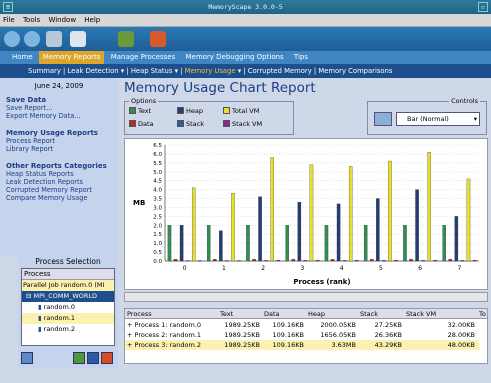 The image size is (491, 383). I want to click on table-cell: + Process 2: random.1, so click(164, 335).